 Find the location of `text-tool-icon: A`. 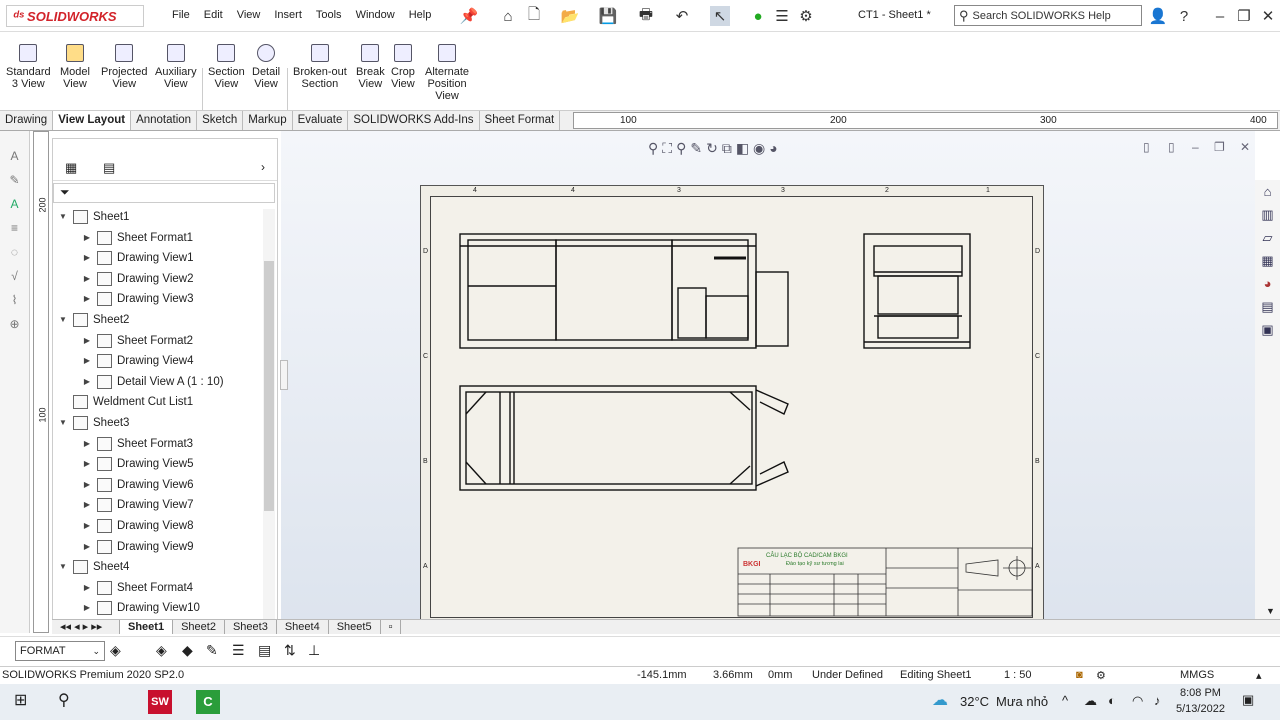

text-tool-icon: A is located at coordinates (14, 157).